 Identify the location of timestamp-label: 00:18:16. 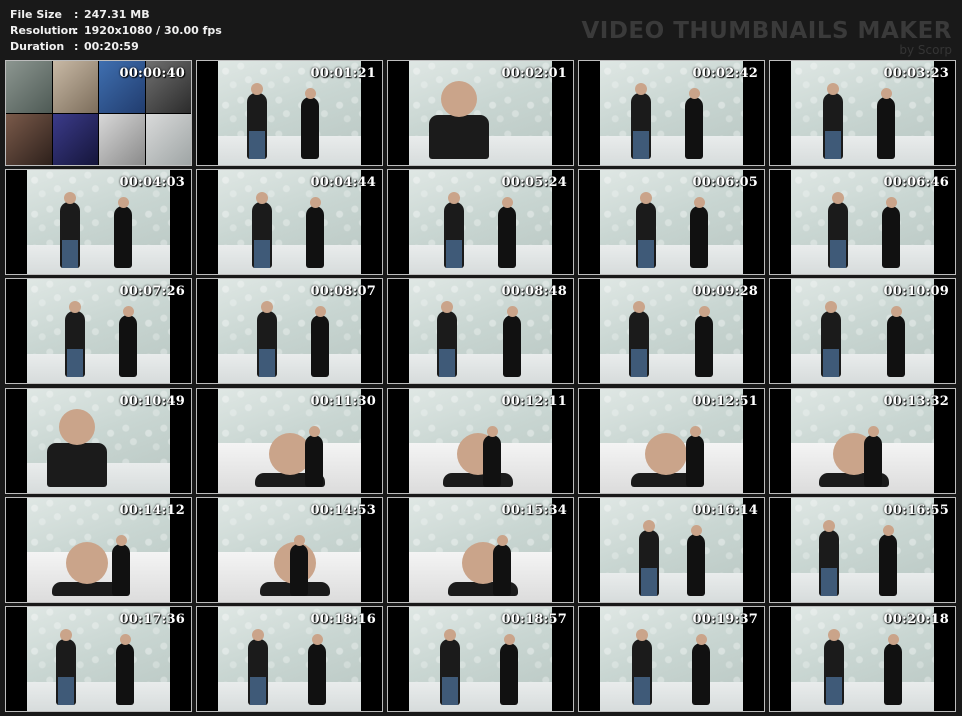
(343, 619).